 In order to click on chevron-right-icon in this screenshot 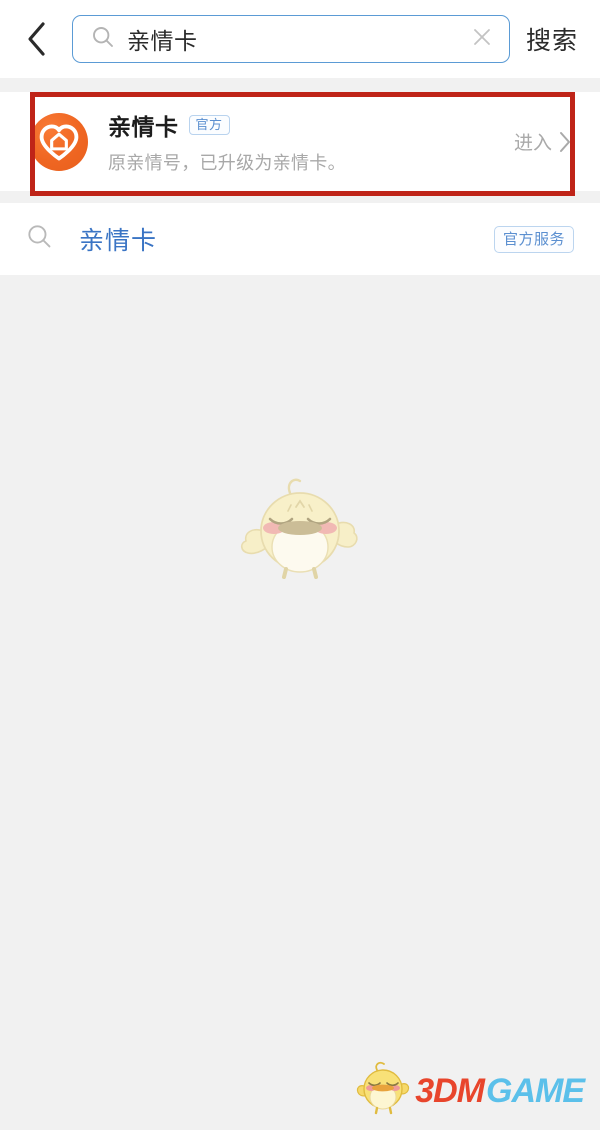, I will do `click(565, 142)`.